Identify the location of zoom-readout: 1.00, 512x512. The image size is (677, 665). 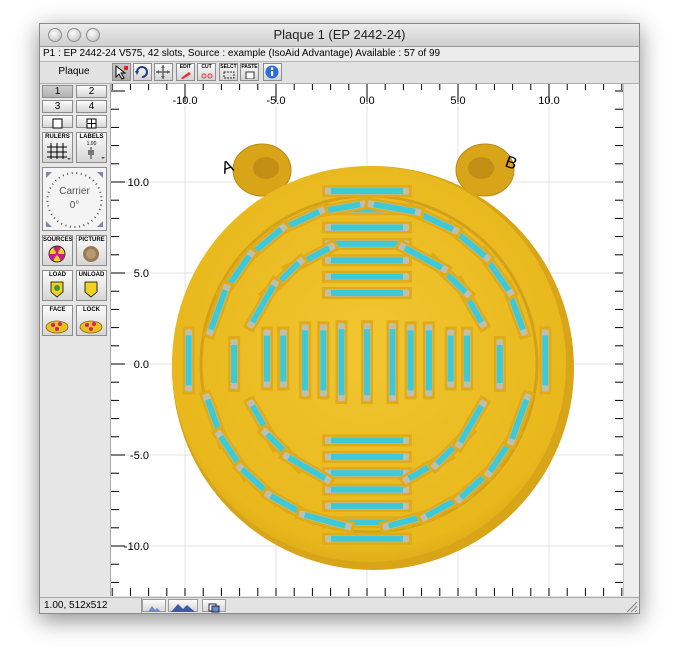
(91, 605).